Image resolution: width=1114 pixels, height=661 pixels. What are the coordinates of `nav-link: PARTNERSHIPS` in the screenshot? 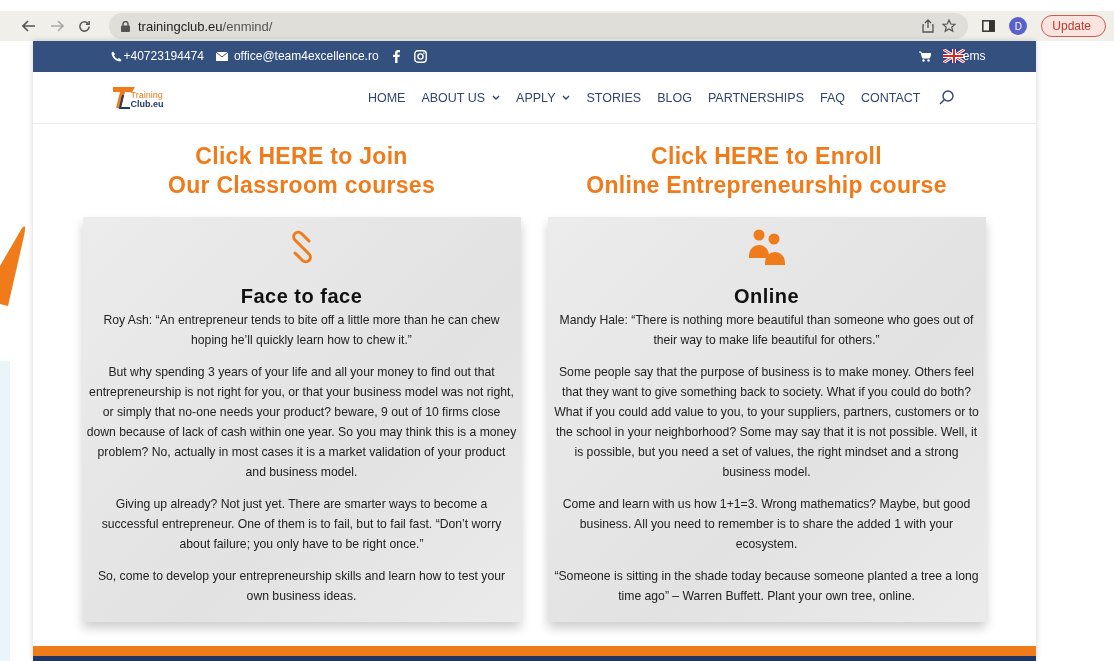 It's located at (755, 97).